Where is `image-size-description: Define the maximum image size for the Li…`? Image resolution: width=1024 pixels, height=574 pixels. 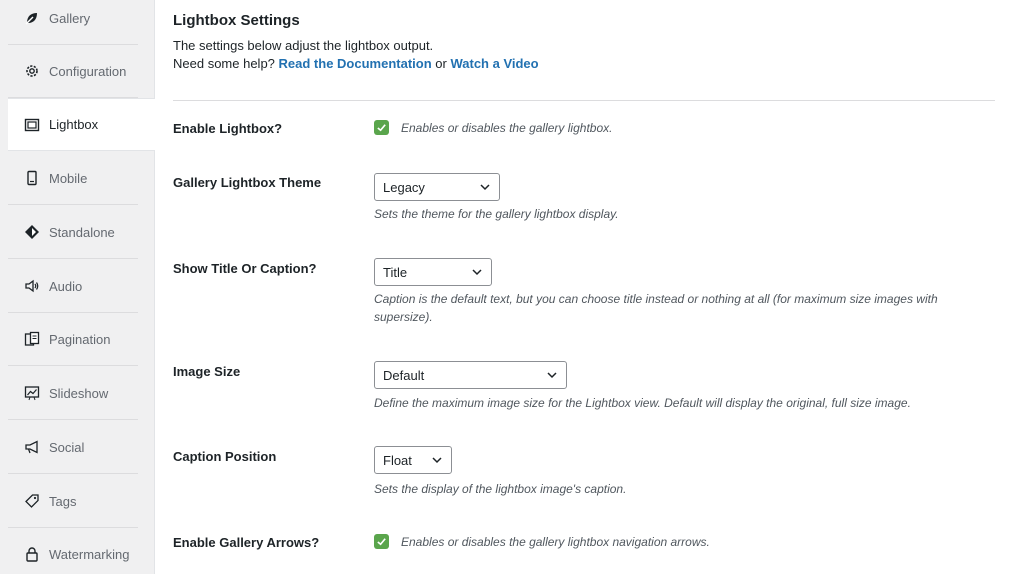 image-size-description: Define the maximum image size for the Li… is located at coordinates (642, 403).